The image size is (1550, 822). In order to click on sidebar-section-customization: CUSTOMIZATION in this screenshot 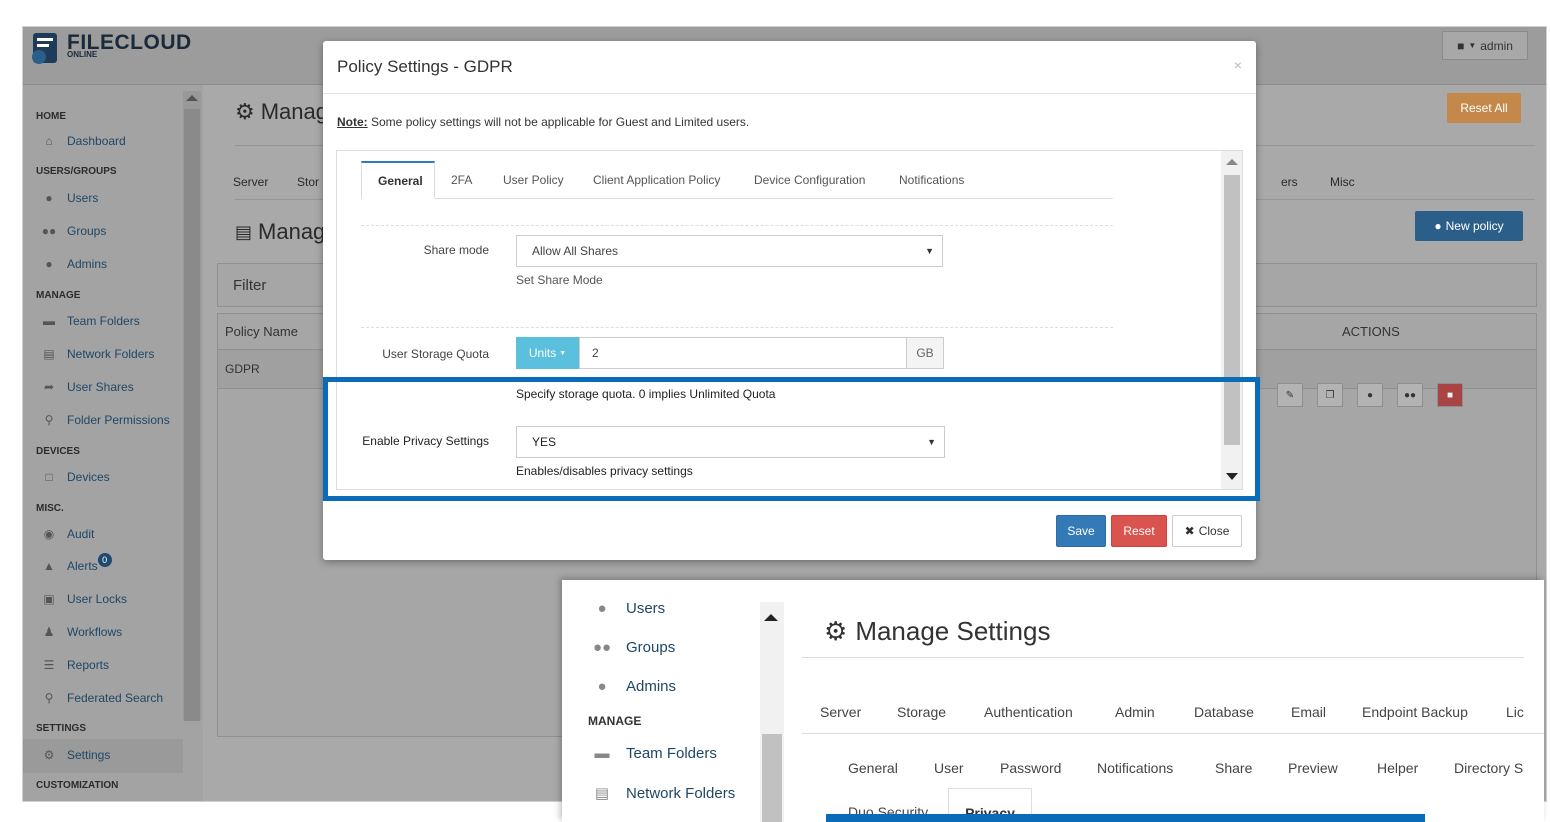, I will do `click(77, 785)`.